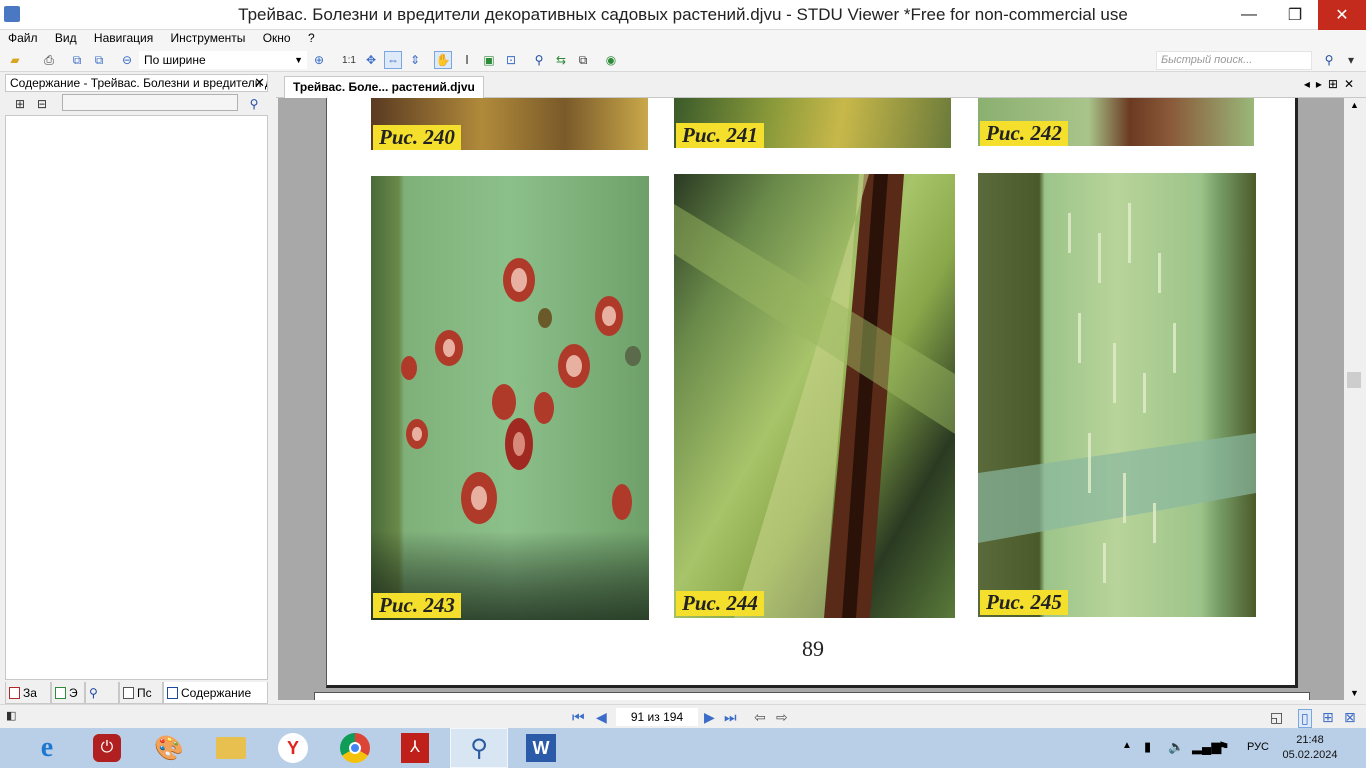 The image size is (1366, 768). Describe the element at coordinates (657, 717) in the screenshot. I see `page-indicator: 91 из 194` at that location.